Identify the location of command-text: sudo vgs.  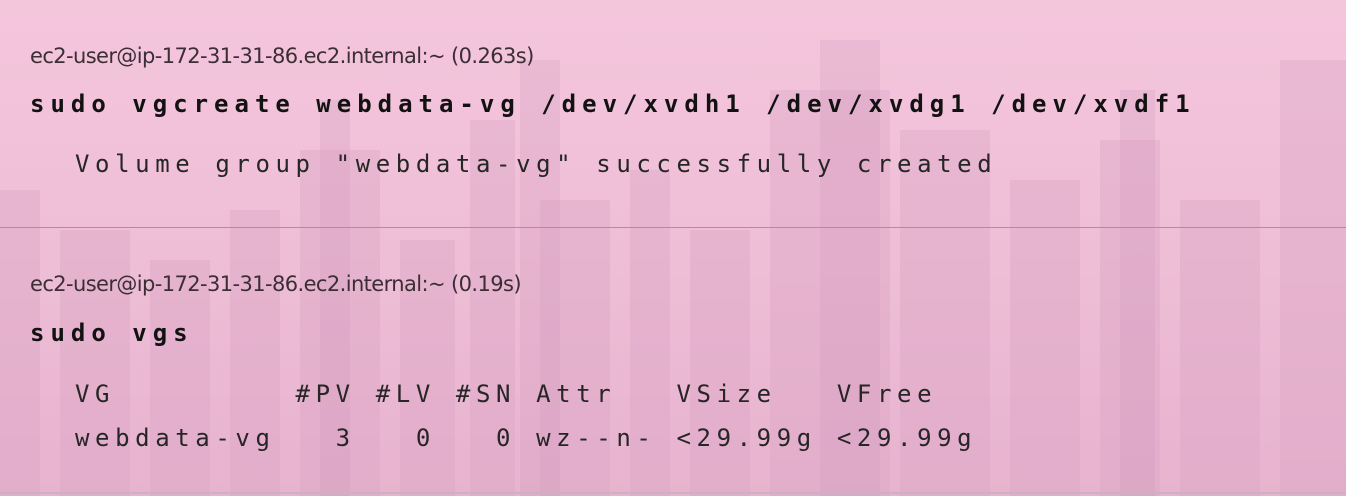
(112, 333).